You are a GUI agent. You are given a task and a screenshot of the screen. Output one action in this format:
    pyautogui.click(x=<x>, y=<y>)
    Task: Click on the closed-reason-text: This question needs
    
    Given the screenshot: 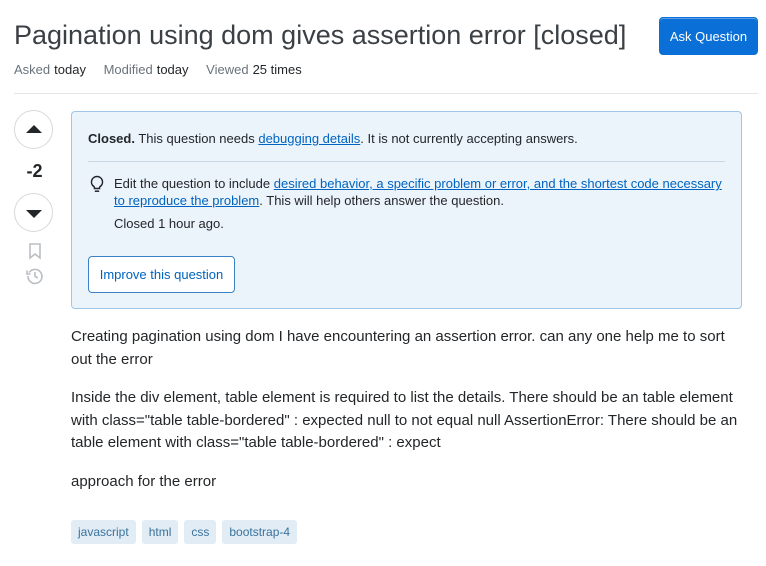 What is the action you would take?
    pyautogui.click(x=196, y=138)
    